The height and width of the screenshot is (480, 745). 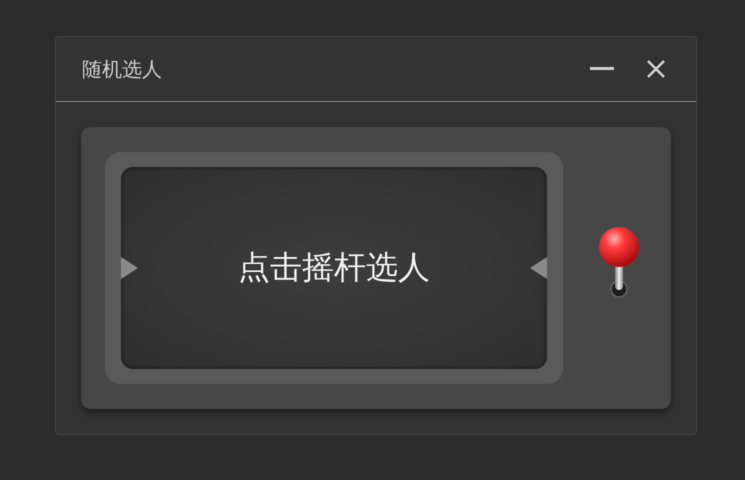 What do you see at coordinates (334, 267) in the screenshot?
I see `display-text: 点击摇杆选人` at bounding box center [334, 267].